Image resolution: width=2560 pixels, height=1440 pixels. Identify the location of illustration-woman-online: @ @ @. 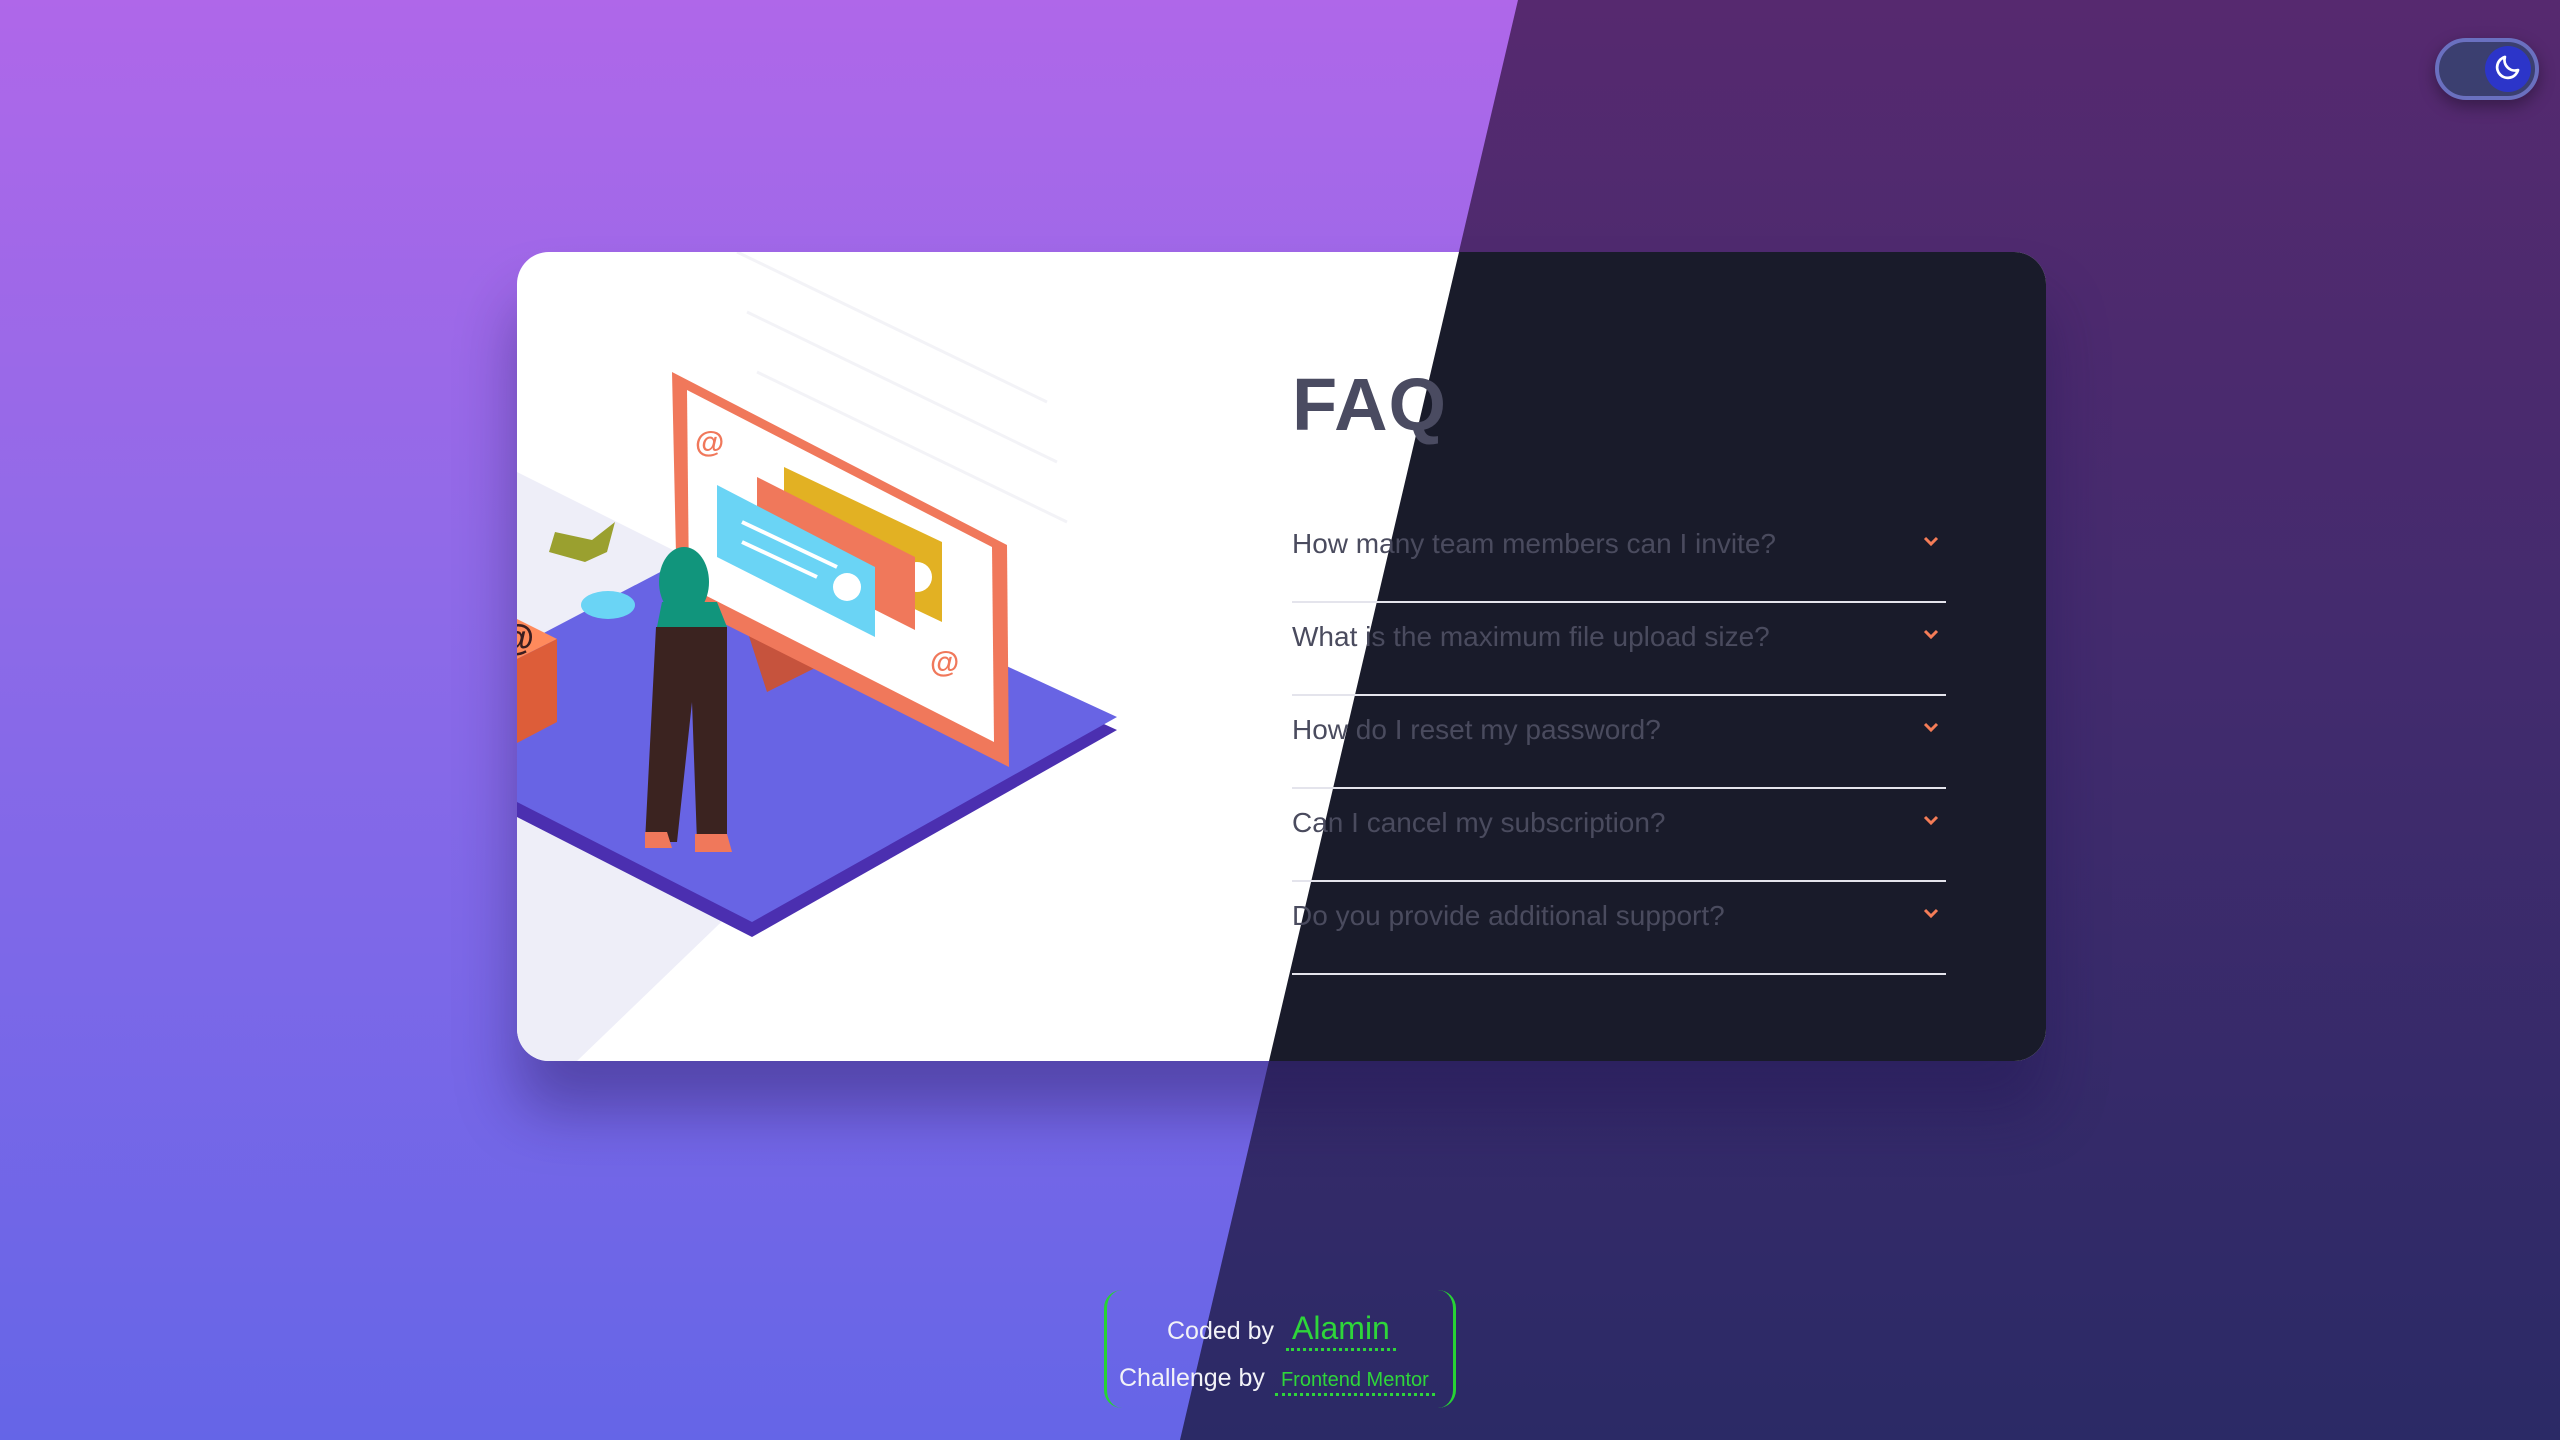
(817, 656).